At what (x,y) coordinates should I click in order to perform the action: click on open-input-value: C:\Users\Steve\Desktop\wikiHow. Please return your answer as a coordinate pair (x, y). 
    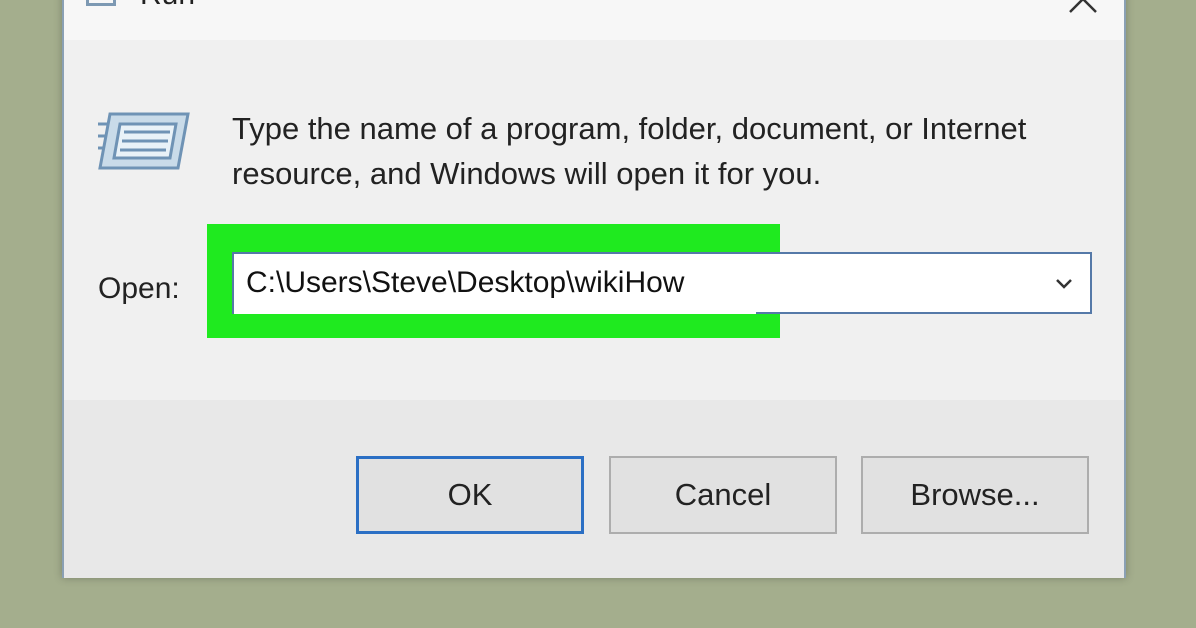
    Looking at the image, I should click on (465, 282).